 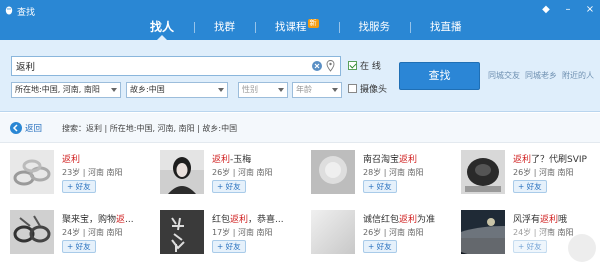 What do you see at coordinates (393, 172) in the screenshot?
I see `result-info: 28岁 | 河南 南阳` at bounding box center [393, 172].